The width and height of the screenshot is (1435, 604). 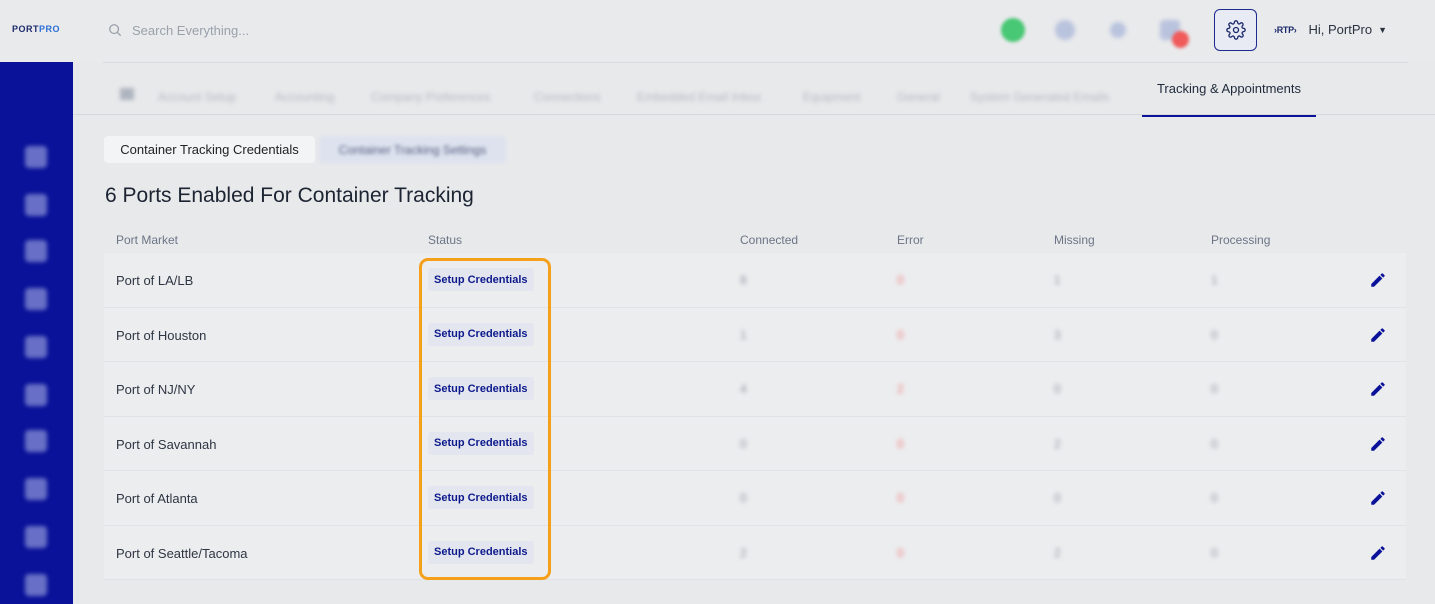 What do you see at coordinates (412, 149) in the screenshot?
I see `tab-container-tracking-settings: Container Tracking Settings` at bounding box center [412, 149].